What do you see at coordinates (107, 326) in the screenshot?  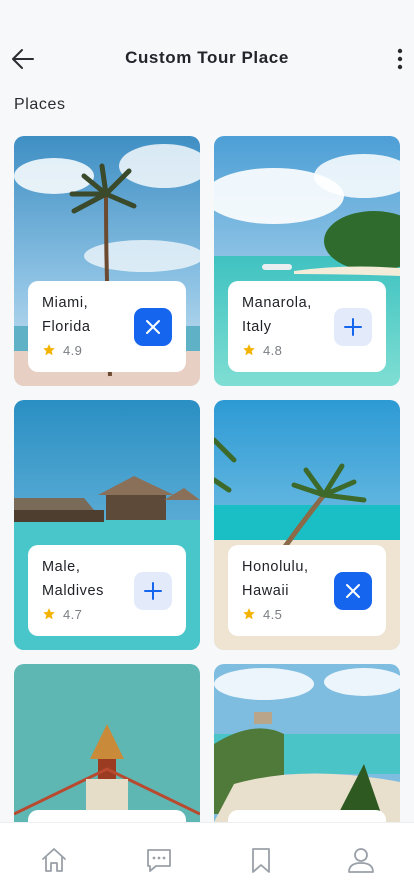 I see `place-info-box: Miami, Florida 4.9` at bounding box center [107, 326].